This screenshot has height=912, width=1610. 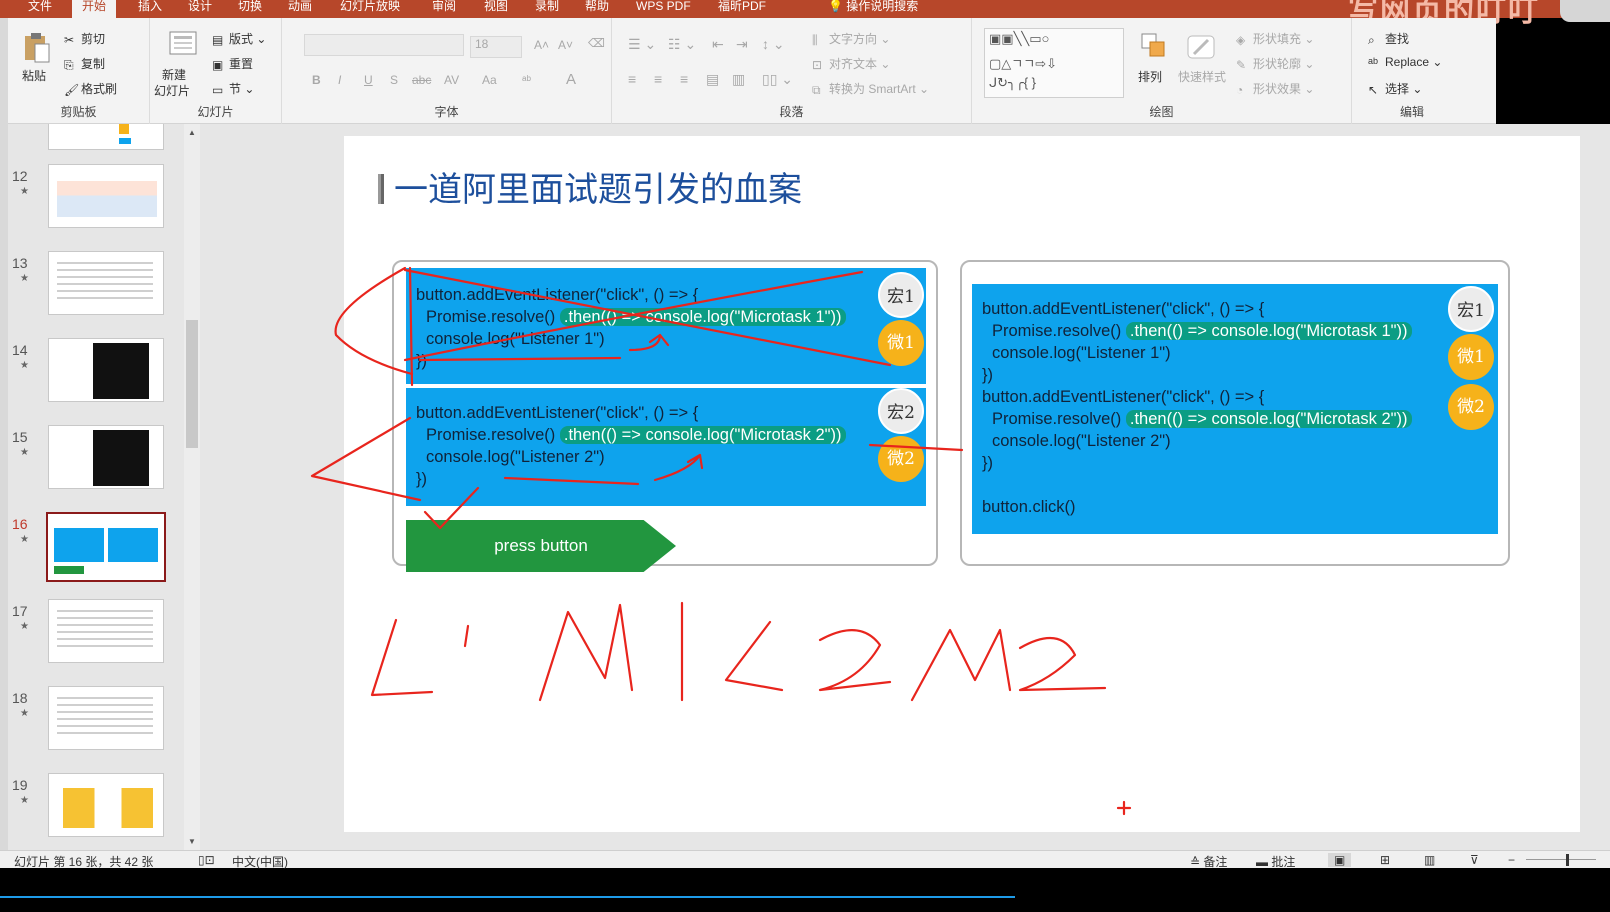 I want to click on select-button: ↖ 选择 ⌄, so click(x=1395, y=88).